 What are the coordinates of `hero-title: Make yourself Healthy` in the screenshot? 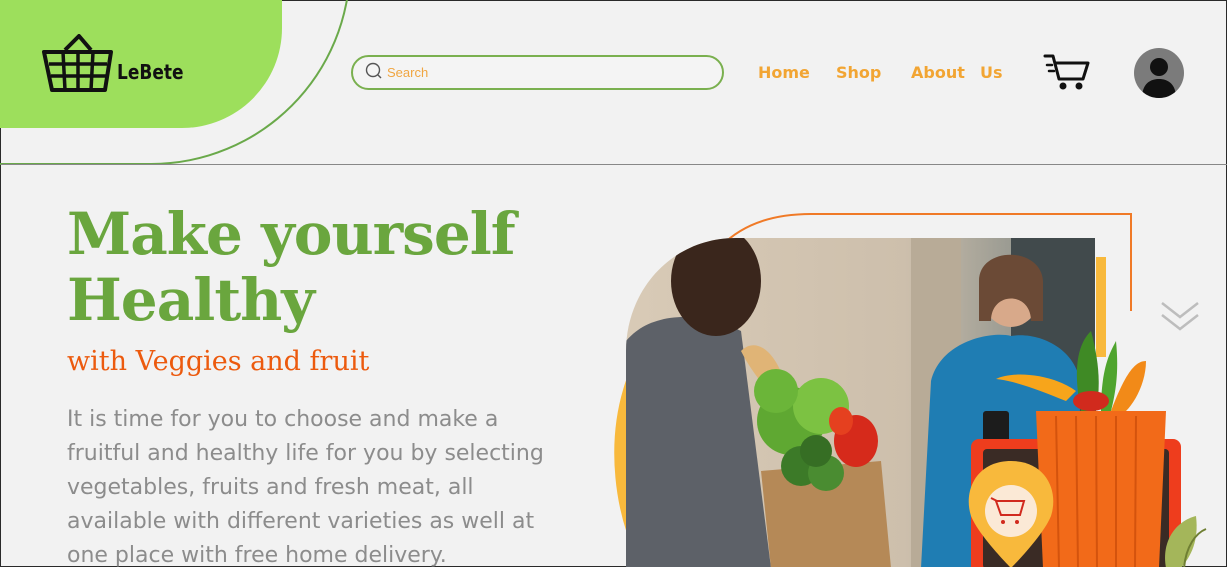 It's located at (291, 267).